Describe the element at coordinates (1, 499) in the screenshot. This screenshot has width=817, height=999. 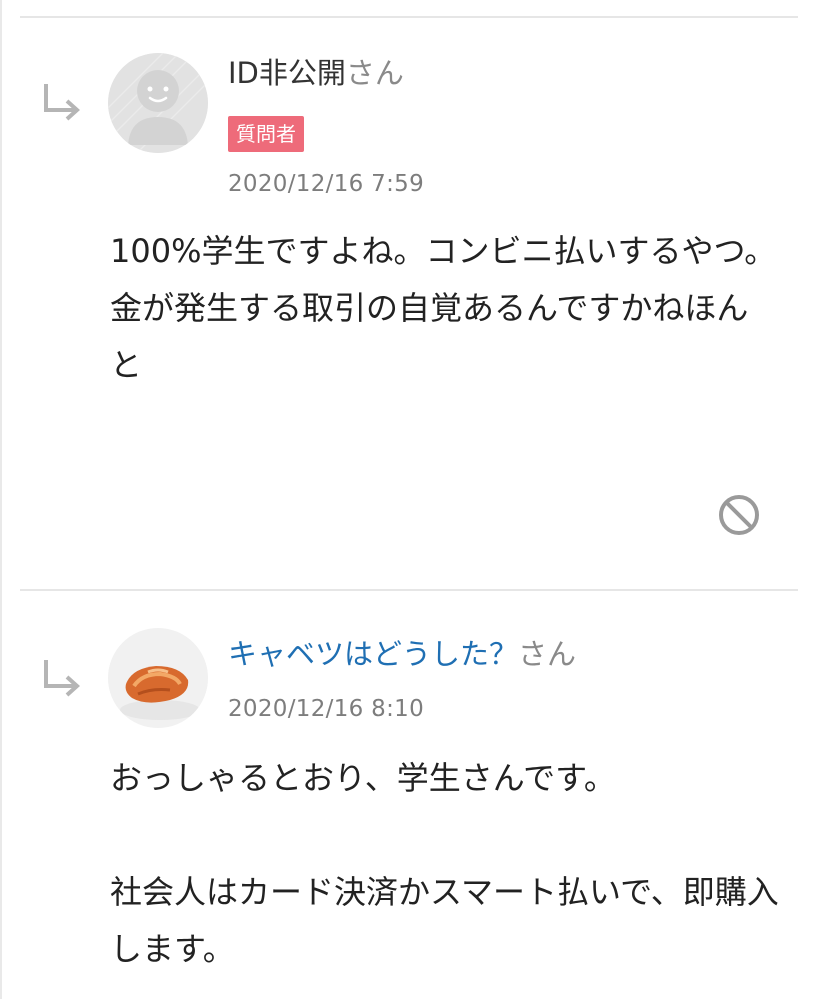
I see `thread-left-rule` at that location.